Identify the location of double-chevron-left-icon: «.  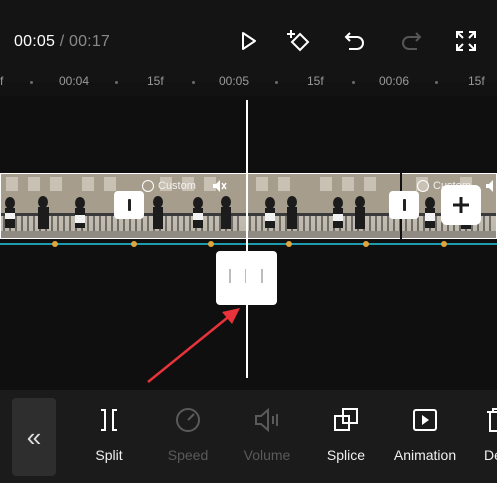
(34, 436).